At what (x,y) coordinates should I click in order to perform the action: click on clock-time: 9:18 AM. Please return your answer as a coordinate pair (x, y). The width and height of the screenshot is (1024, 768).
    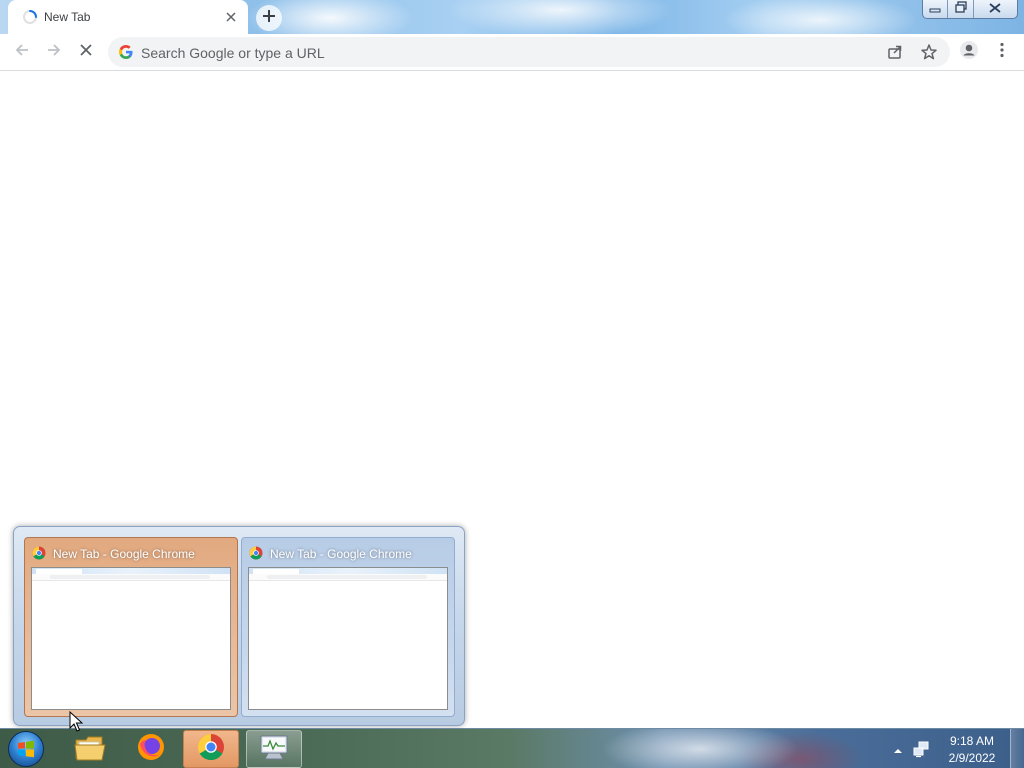
    Looking at the image, I should click on (972, 741).